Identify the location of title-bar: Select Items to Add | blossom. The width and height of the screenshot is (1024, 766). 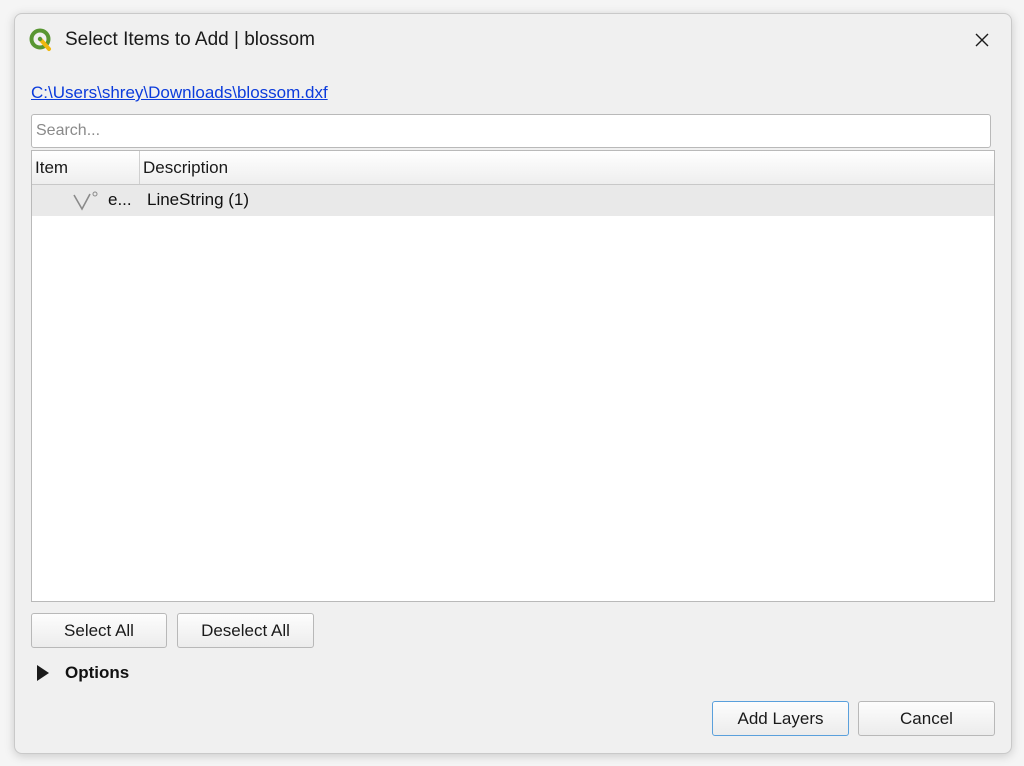
(513, 40).